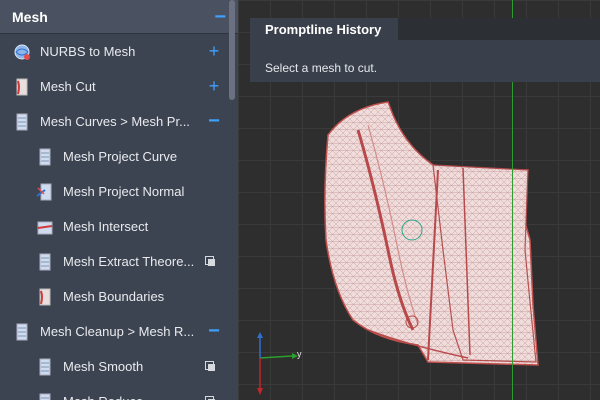 Image resolution: width=600 pixels, height=400 pixels. What do you see at coordinates (45, 262) in the screenshot?
I see `mesh-extract-icon` at bounding box center [45, 262].